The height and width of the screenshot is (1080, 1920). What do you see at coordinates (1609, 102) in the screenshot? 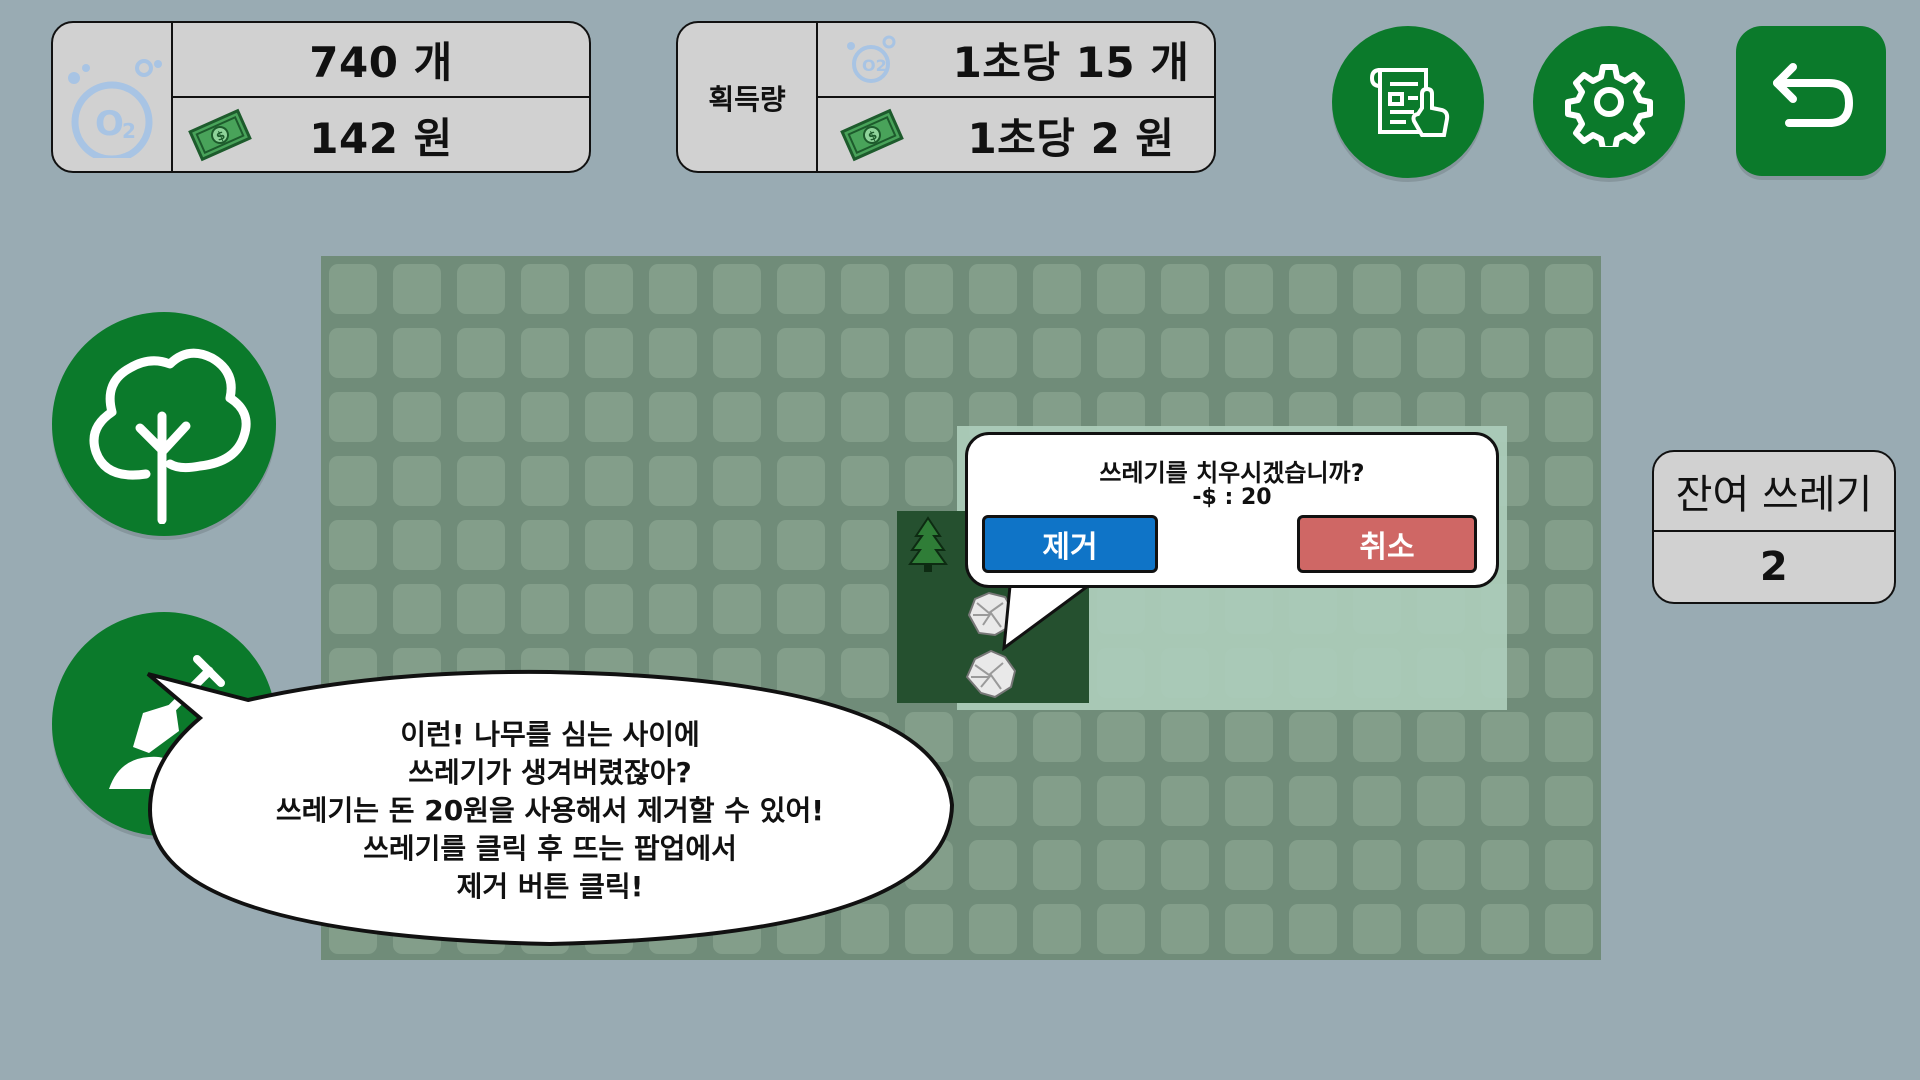
I see `settings-button` at bounding box center [1609, 102].